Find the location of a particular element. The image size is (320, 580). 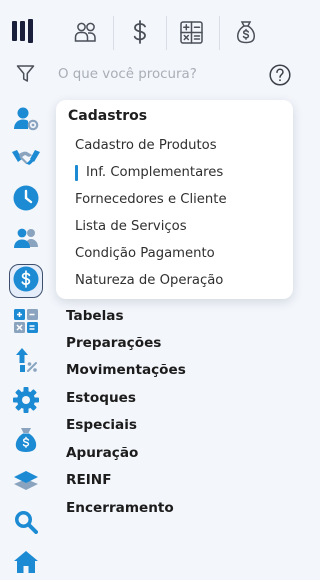

sidebar-item-layers is located at coordinates (26, 483).